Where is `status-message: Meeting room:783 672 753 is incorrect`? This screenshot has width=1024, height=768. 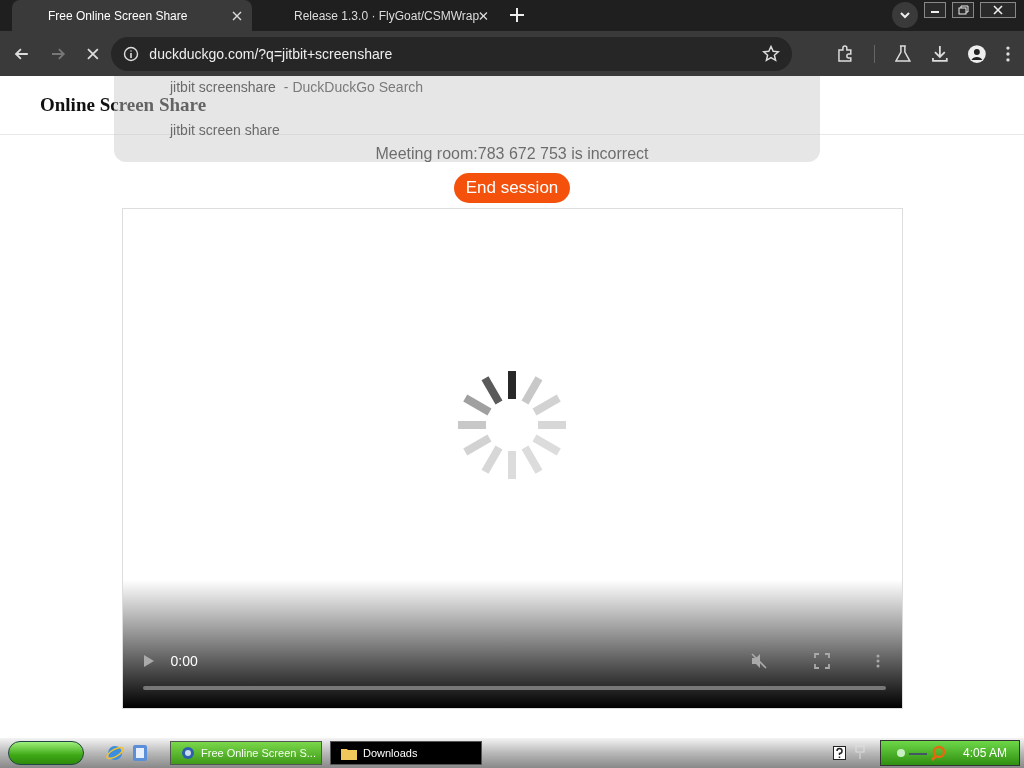
status-message: Meeting room:783 672 753 is incorrect is located at coordinates (512, 154).